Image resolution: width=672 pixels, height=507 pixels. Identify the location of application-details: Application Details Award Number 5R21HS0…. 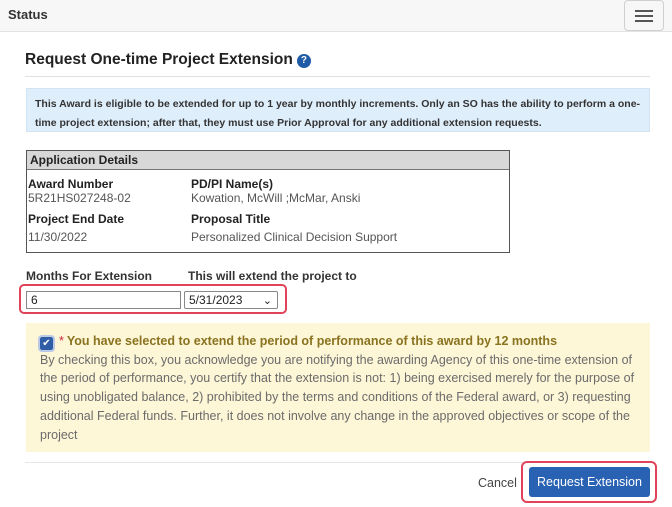
(268, 201).